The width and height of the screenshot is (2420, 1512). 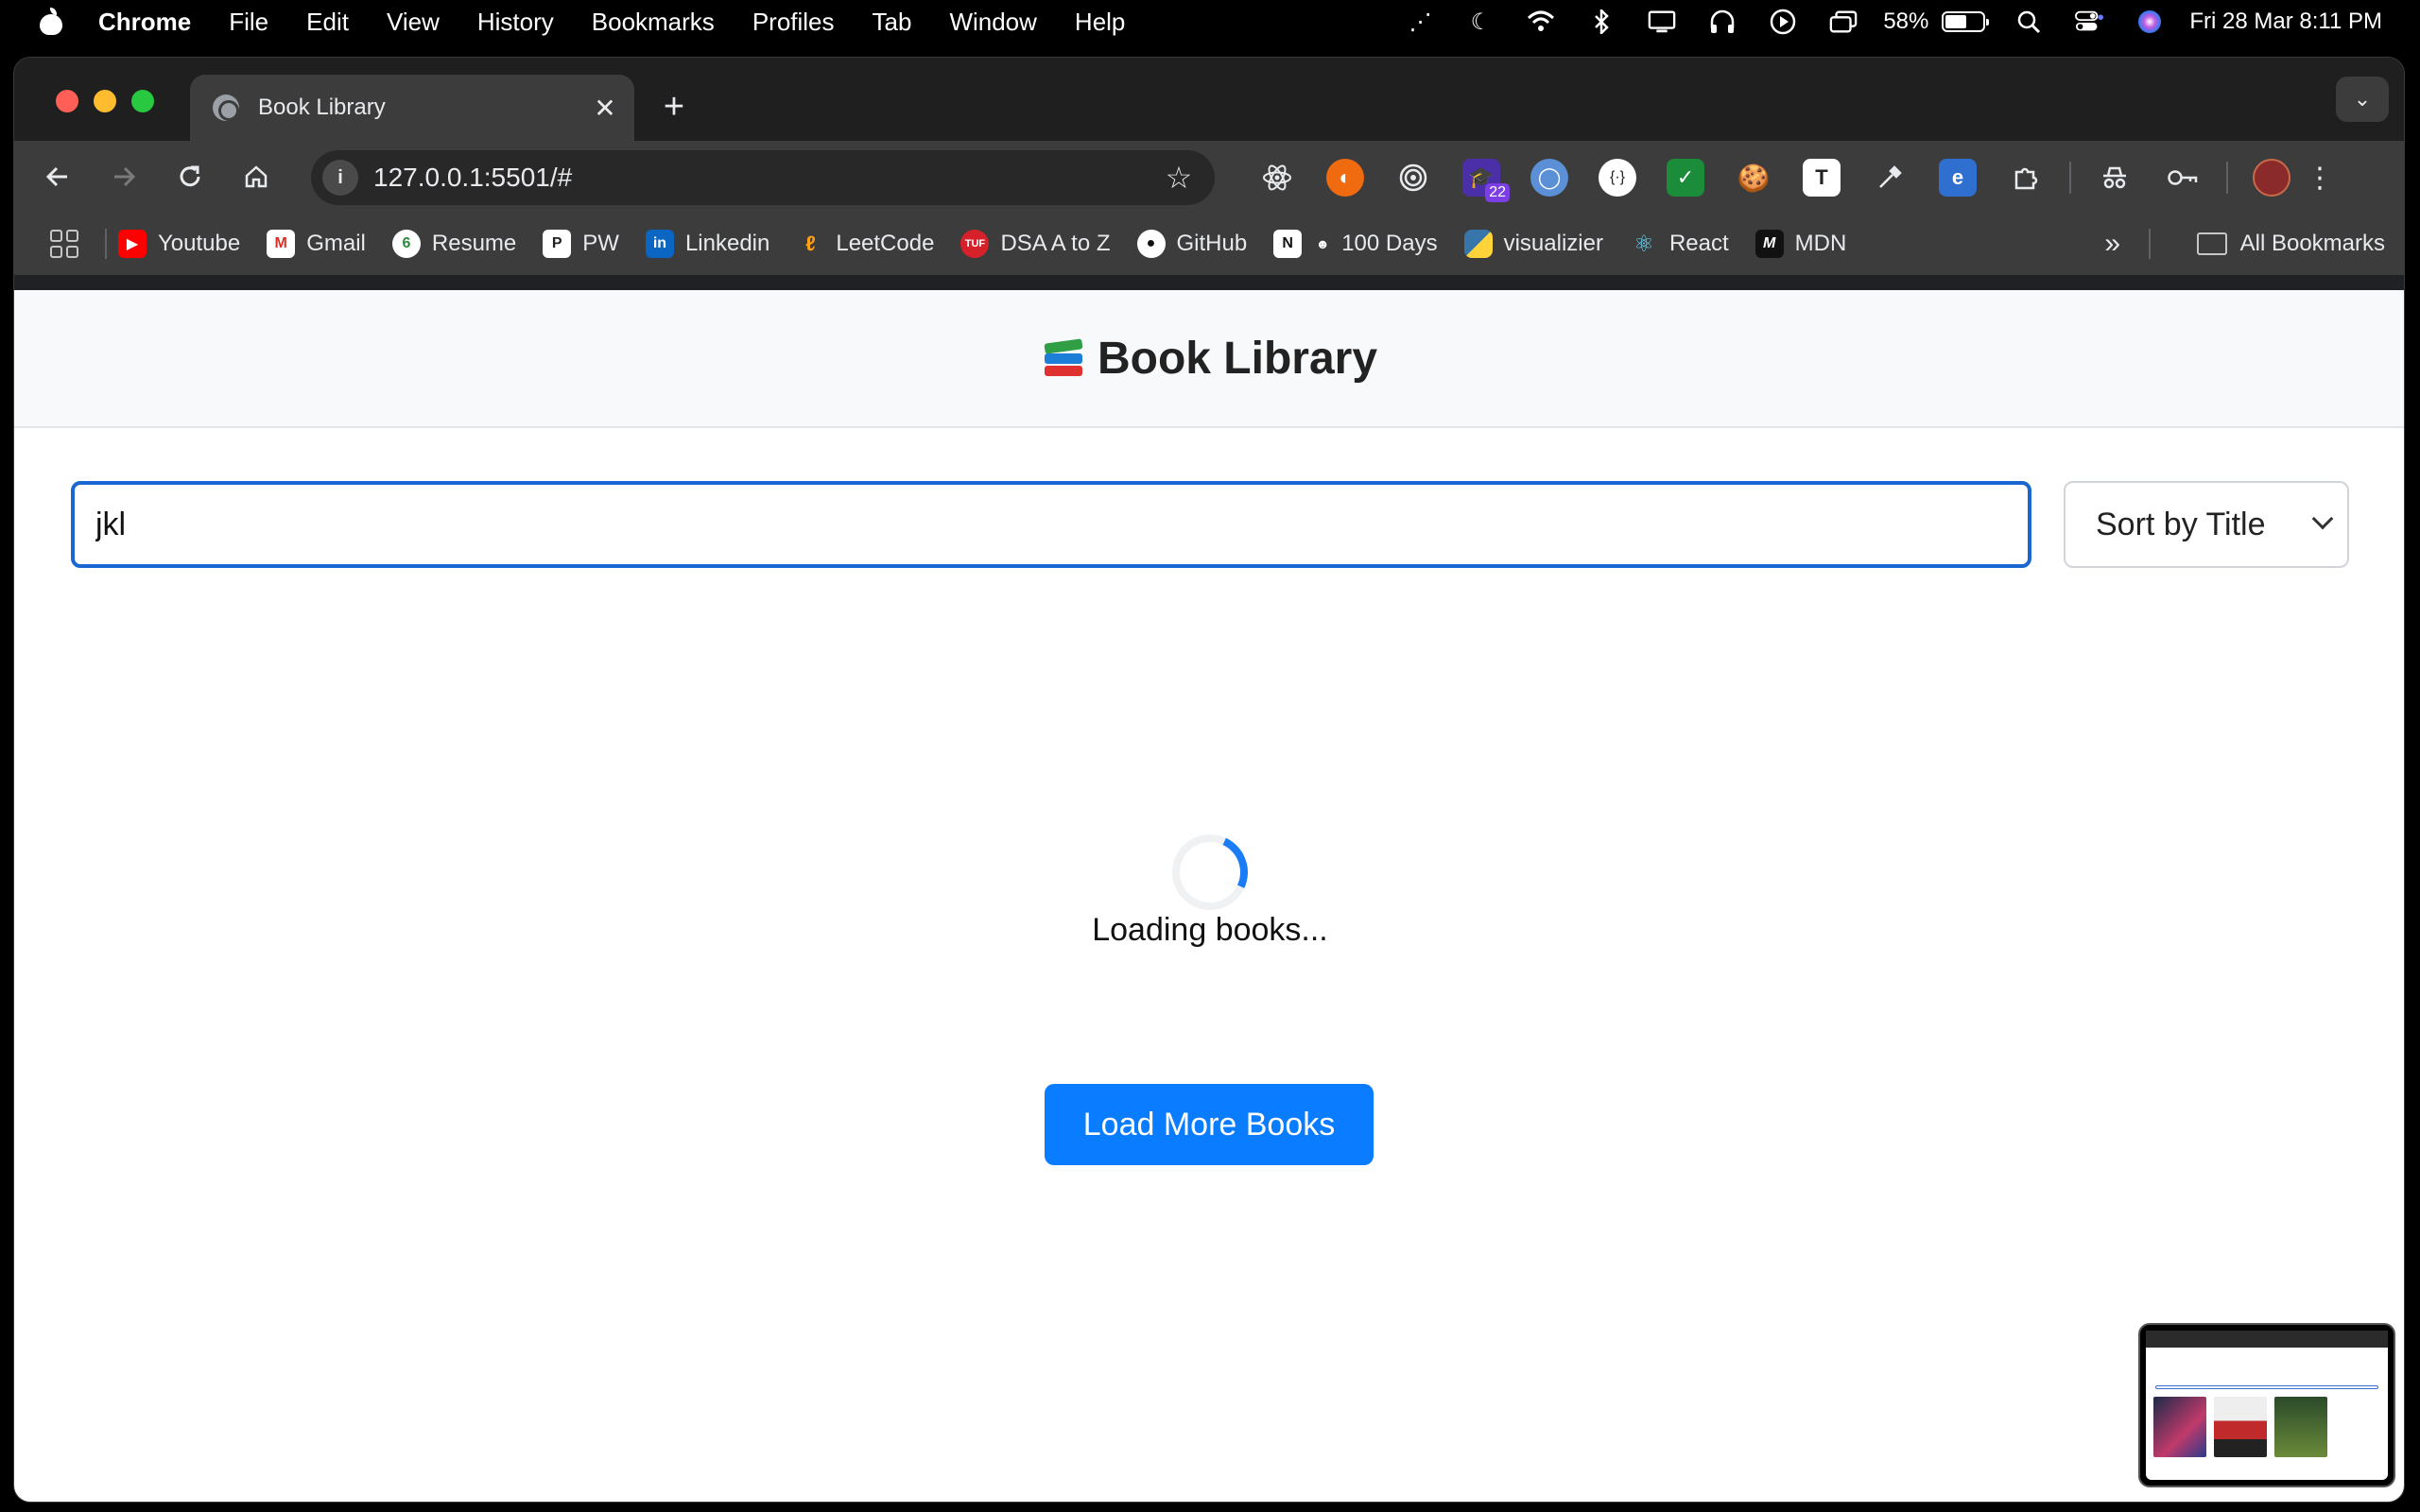 I want to click on controls-row: Sort by Title, so click(x=1210, y=524).